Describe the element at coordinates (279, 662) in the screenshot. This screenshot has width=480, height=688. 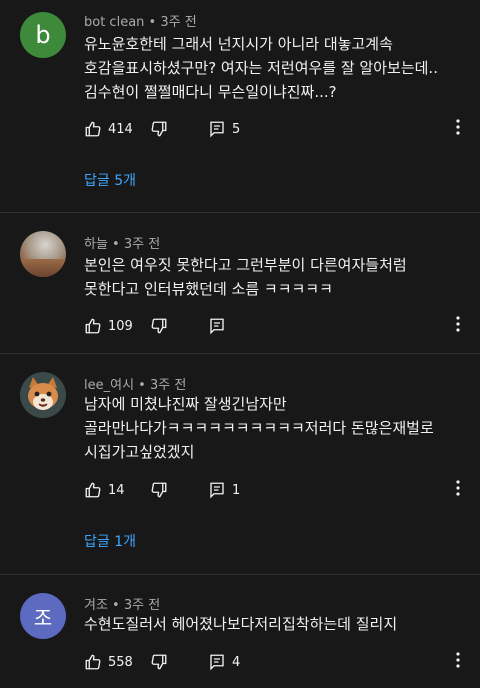
I see `comment-actions: 558 4` at that location.